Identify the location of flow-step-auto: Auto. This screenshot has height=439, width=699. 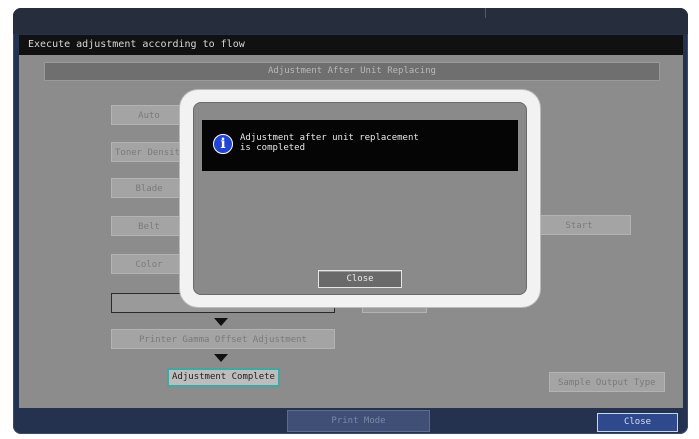
(149, 115).